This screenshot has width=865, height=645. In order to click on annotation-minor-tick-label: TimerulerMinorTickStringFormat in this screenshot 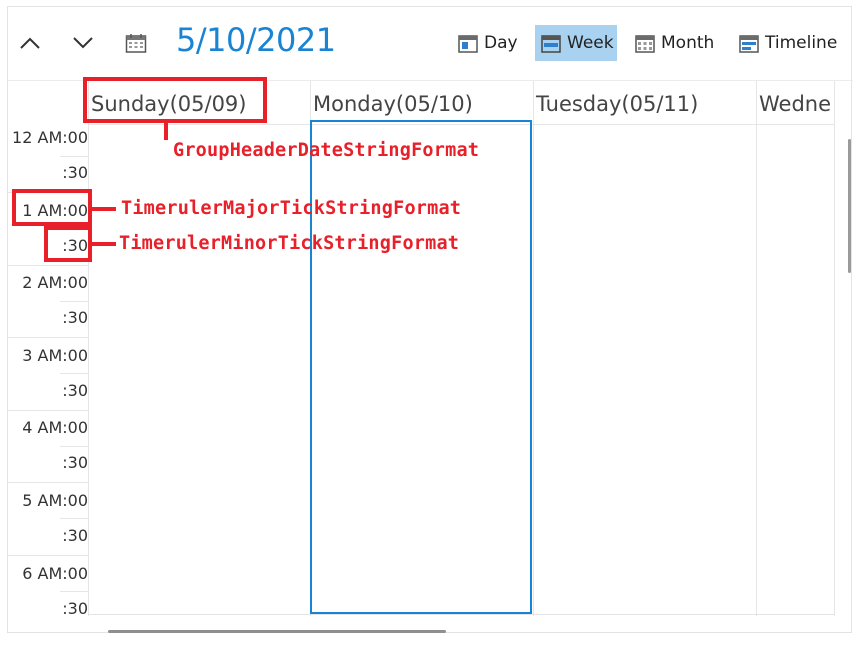, I will do `click(289, 243)`.